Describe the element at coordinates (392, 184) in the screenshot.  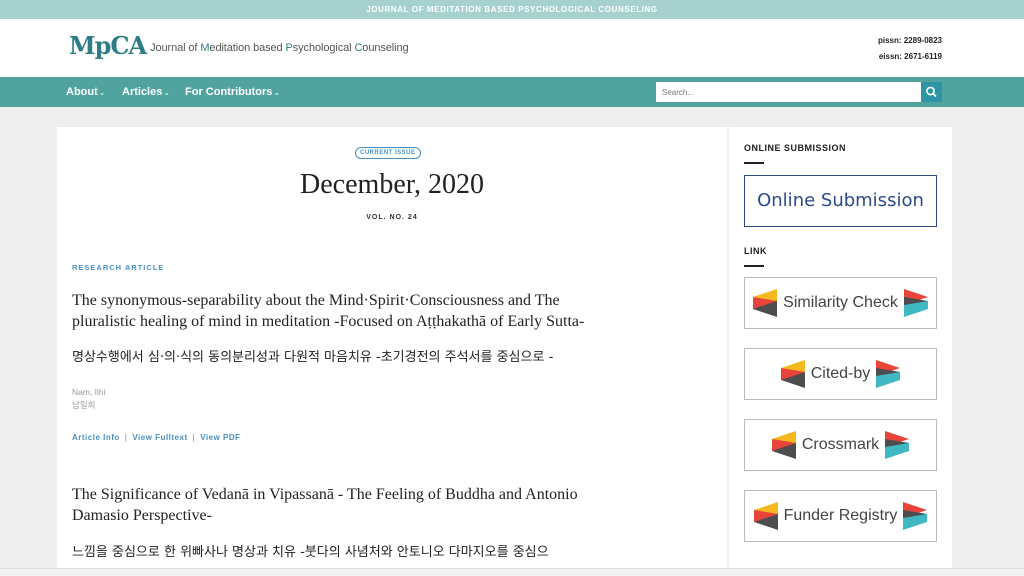
I see `issue-title: December, 2020` at that location.